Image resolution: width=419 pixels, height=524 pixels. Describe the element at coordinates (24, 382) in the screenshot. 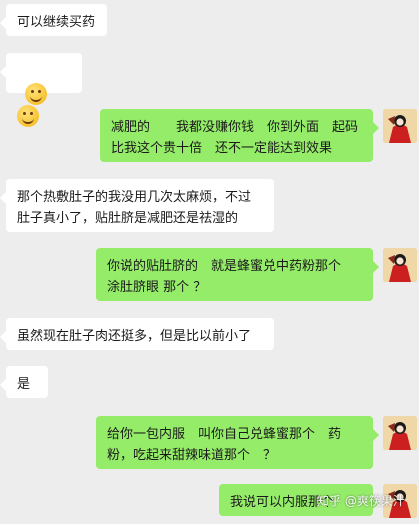

I see `message-bubble-received: 是` at that location.